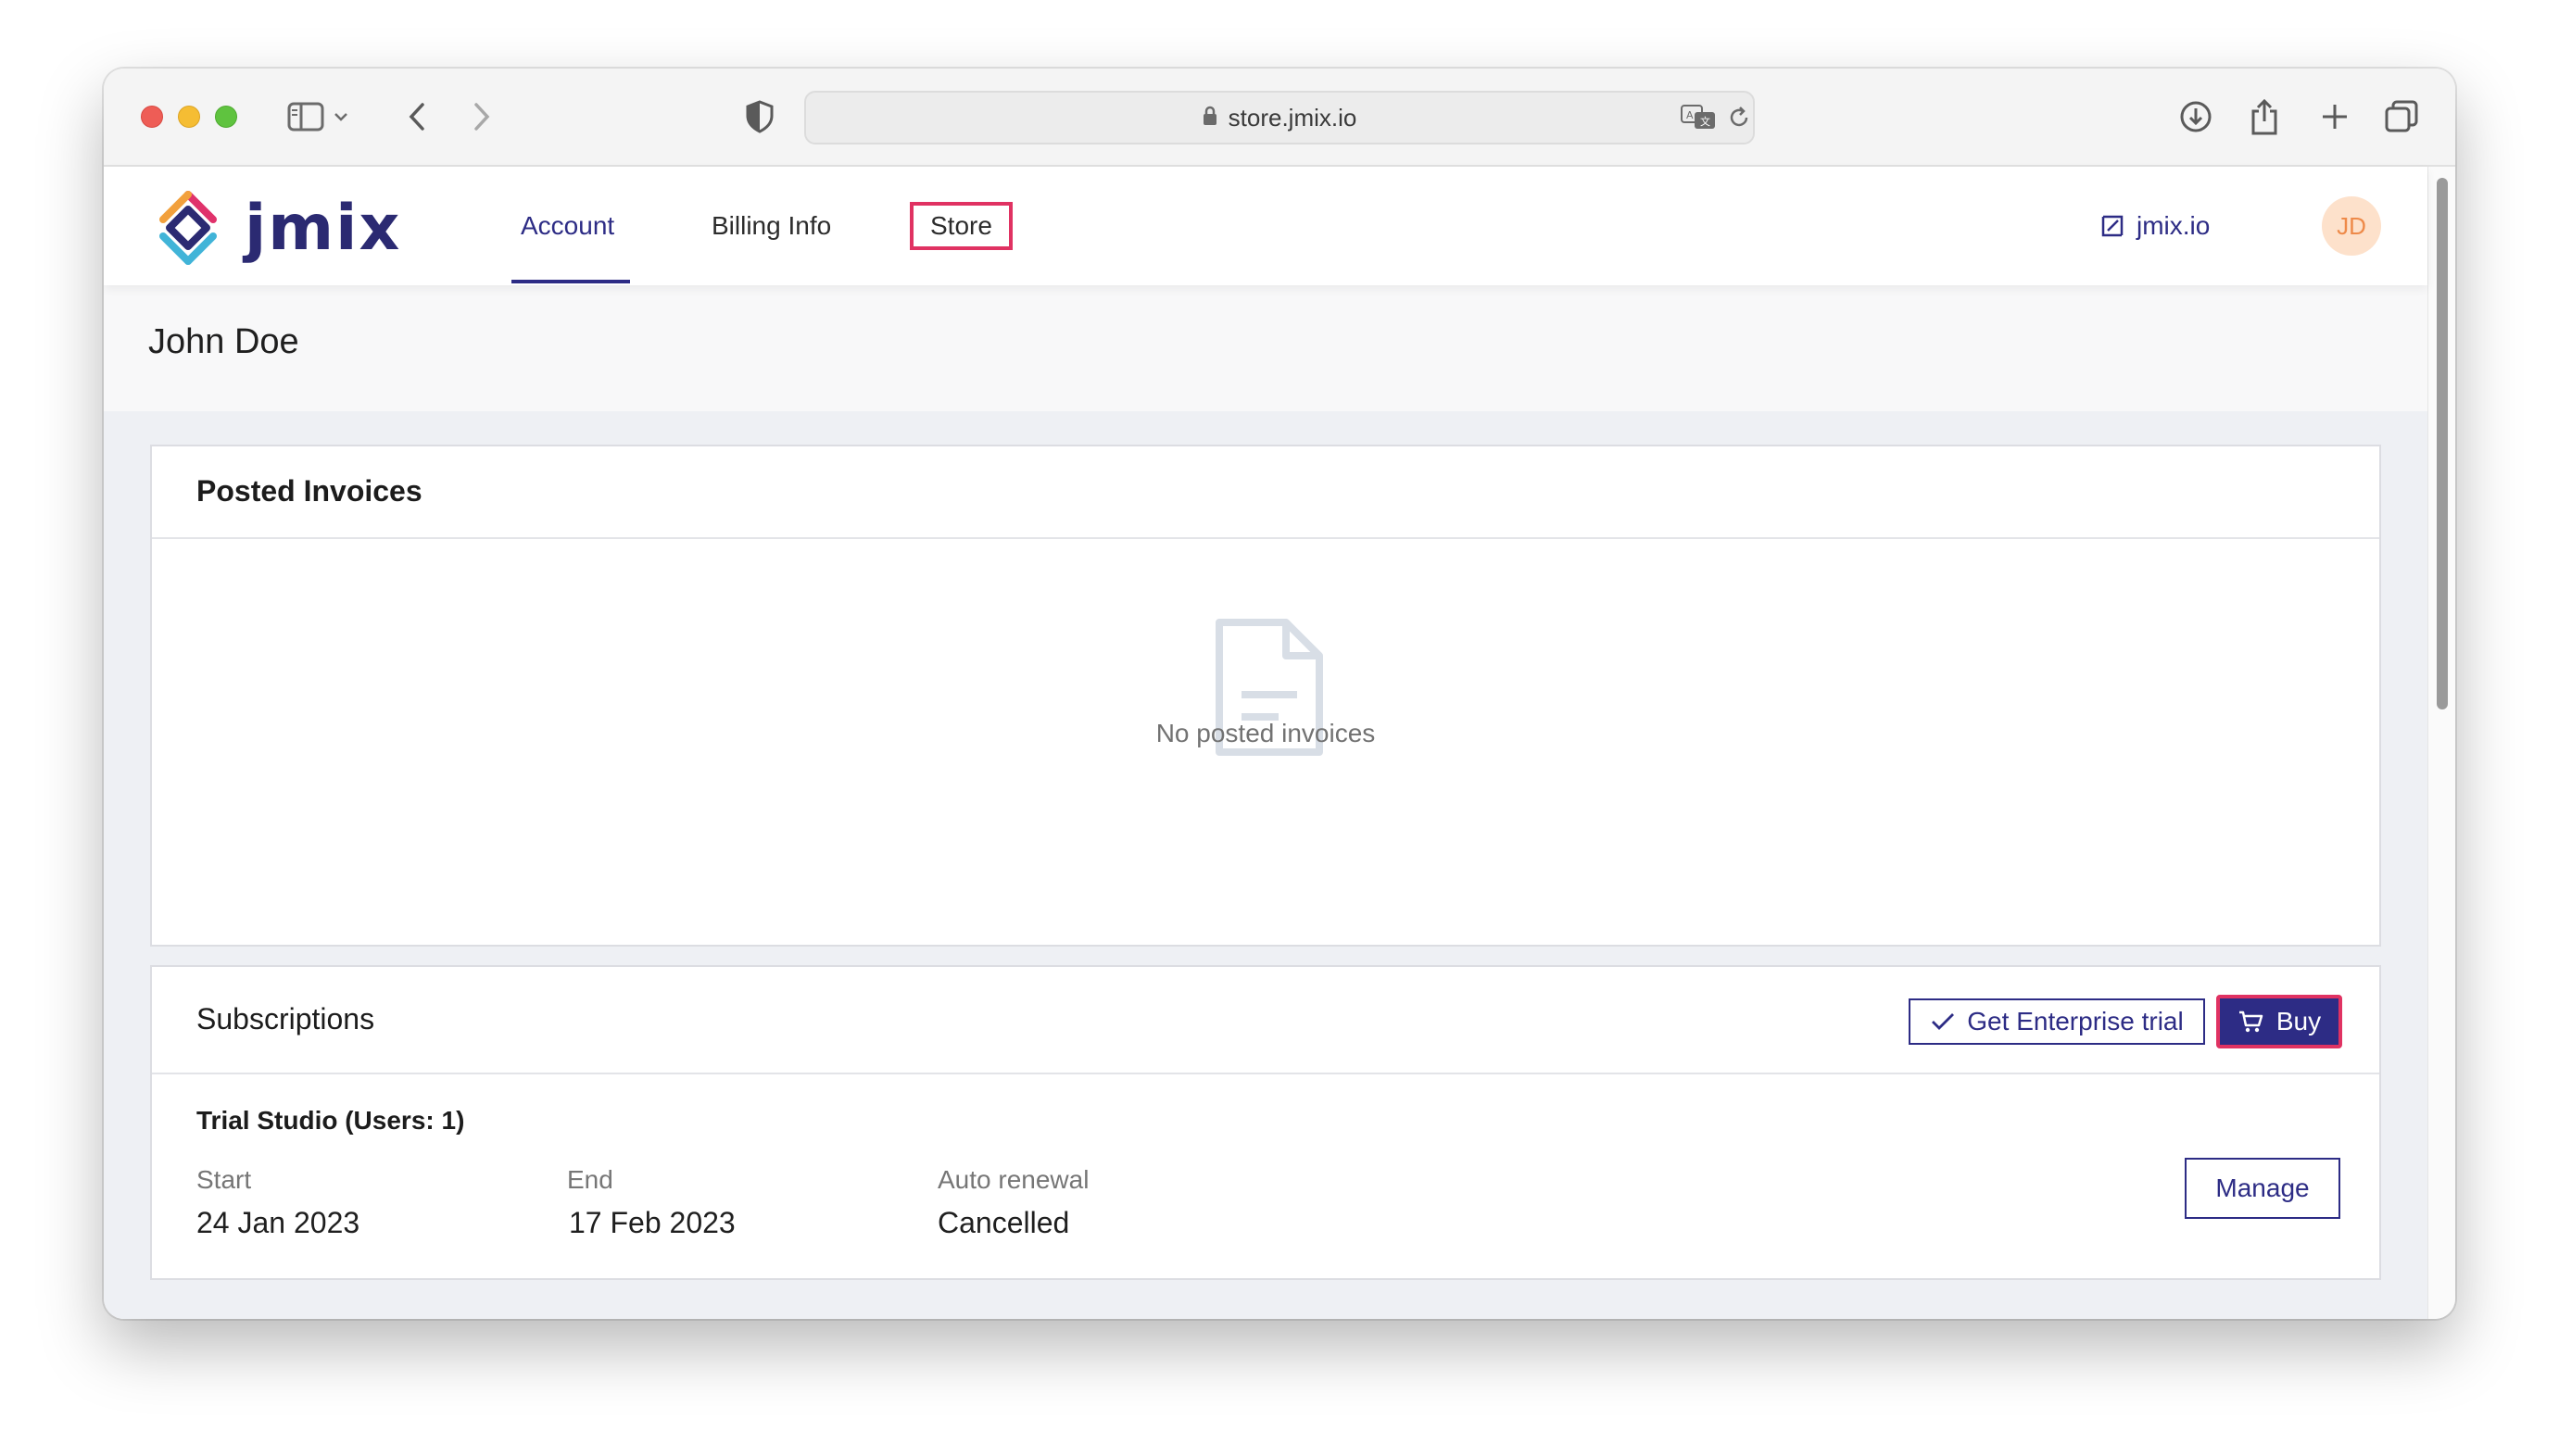  What do you see at coordinates (567, 226) in the screenshot?
I see `tab-account: Account` at bounding box center [567, 226].